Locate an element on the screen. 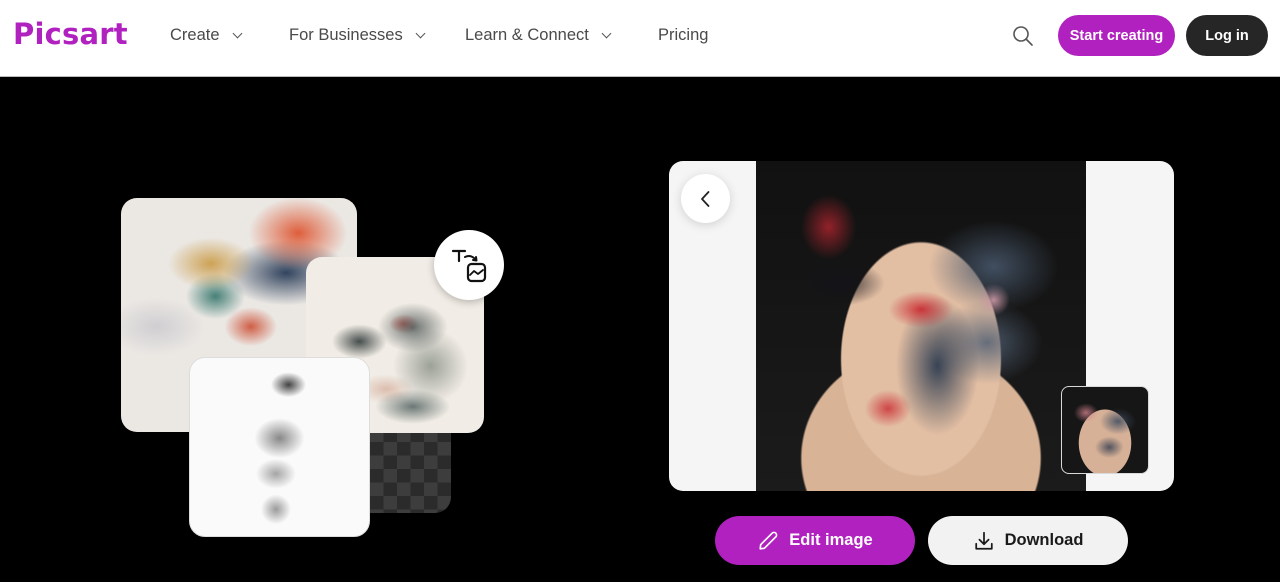 The width and height of the screenshot is (1280, 582). nav-for-businesses-label: For Businesses is located at coordinates (346, 35).